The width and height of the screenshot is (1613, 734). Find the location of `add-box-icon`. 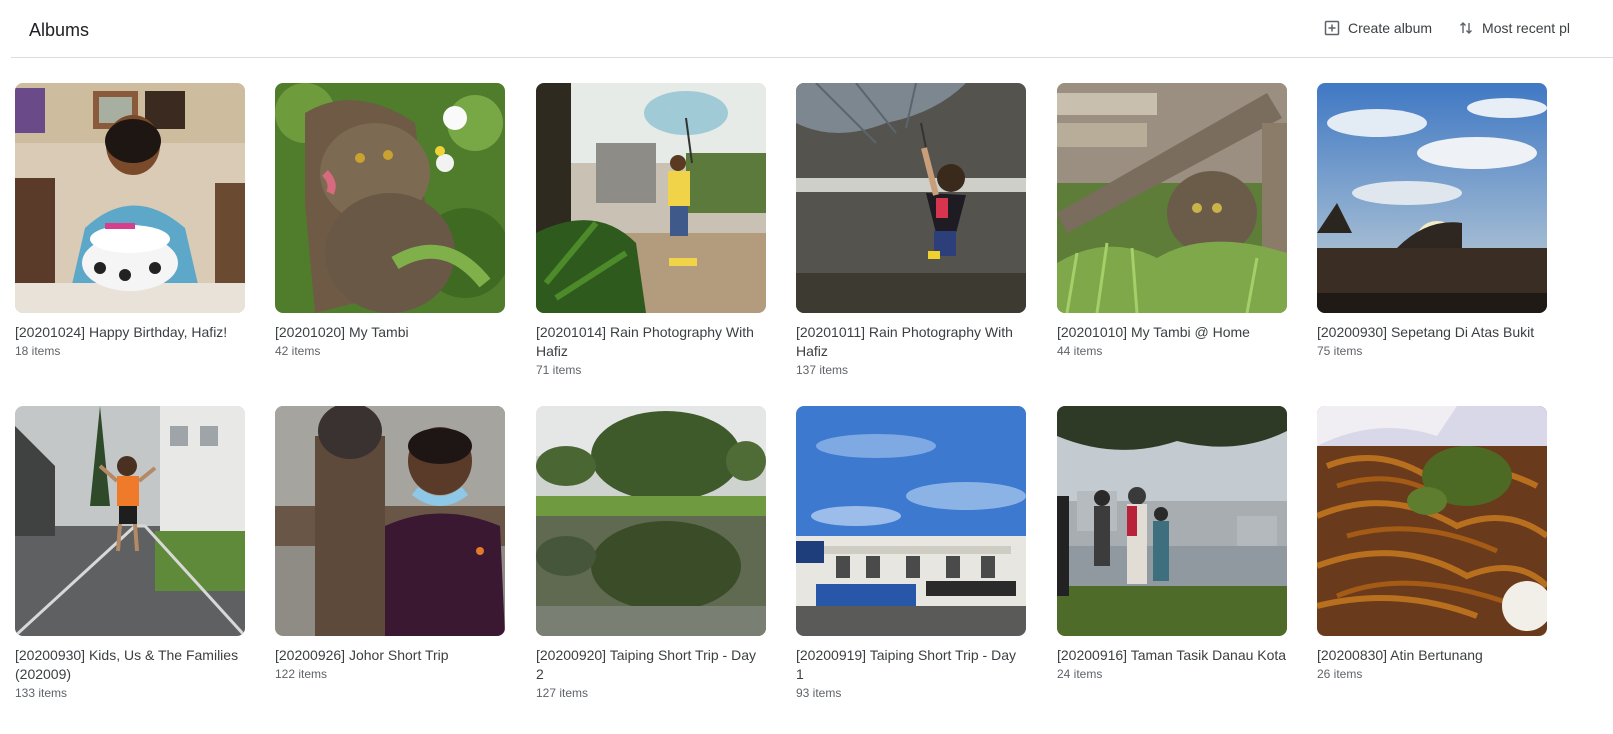

add-box-icon is located at coordinates (1332, 28).